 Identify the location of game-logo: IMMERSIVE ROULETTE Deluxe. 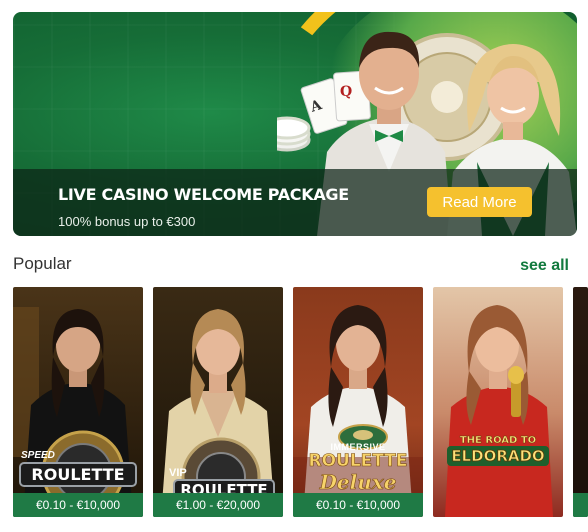
(358, 467).